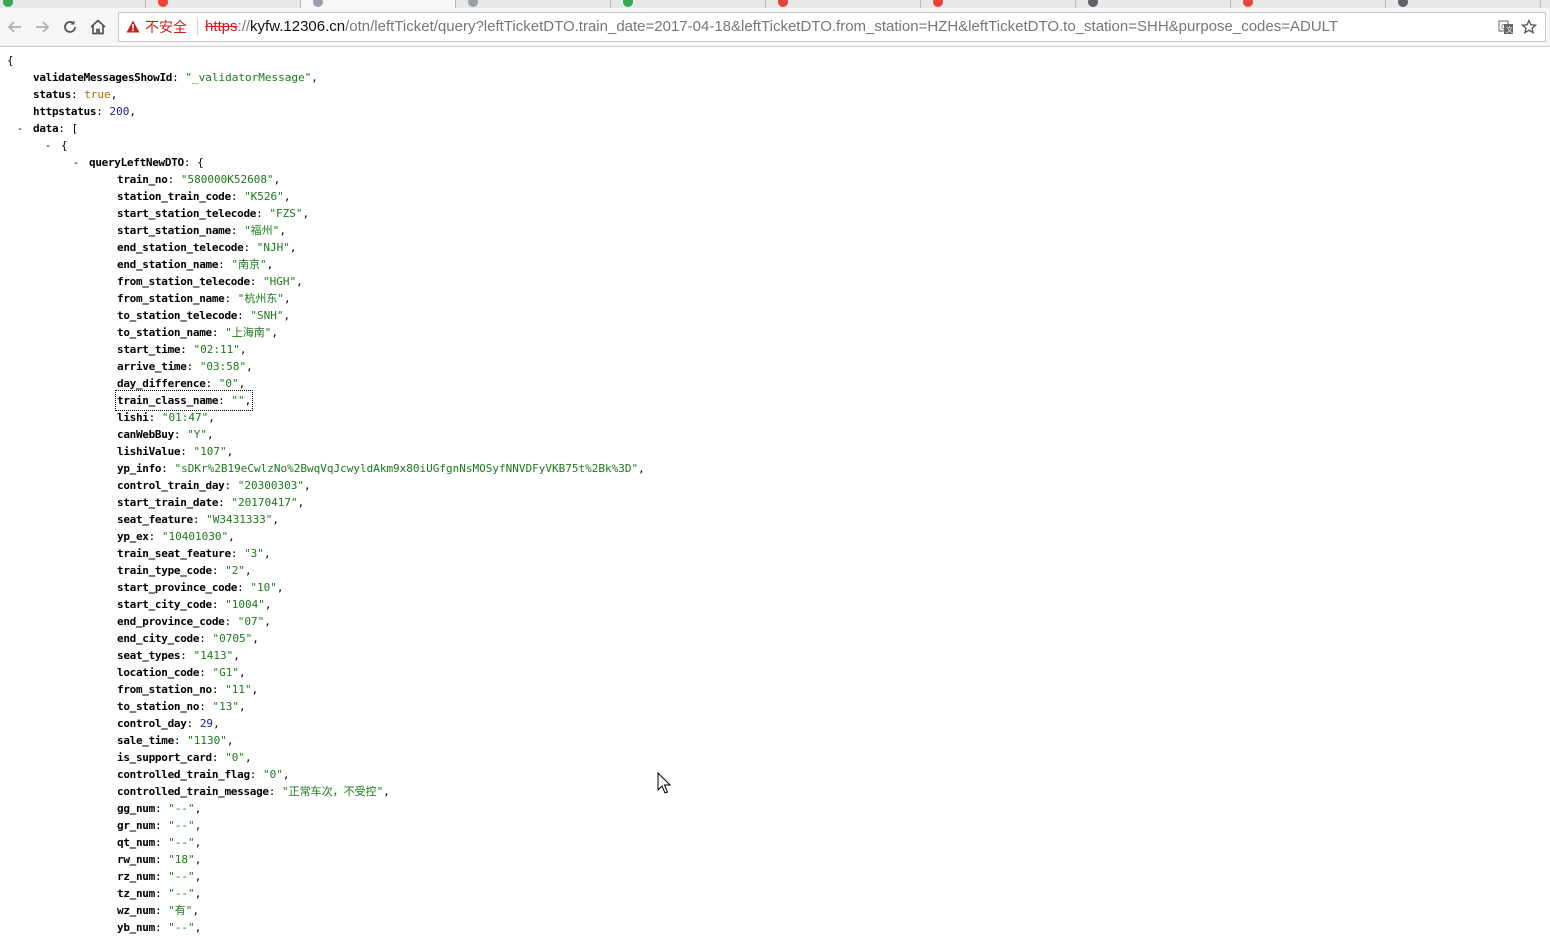 Image resolution: width=1550 pixels, height=936 pixels. Describe the element at coordinates (119, 111) in the screenshot. I see `json-value: 200` at that location.